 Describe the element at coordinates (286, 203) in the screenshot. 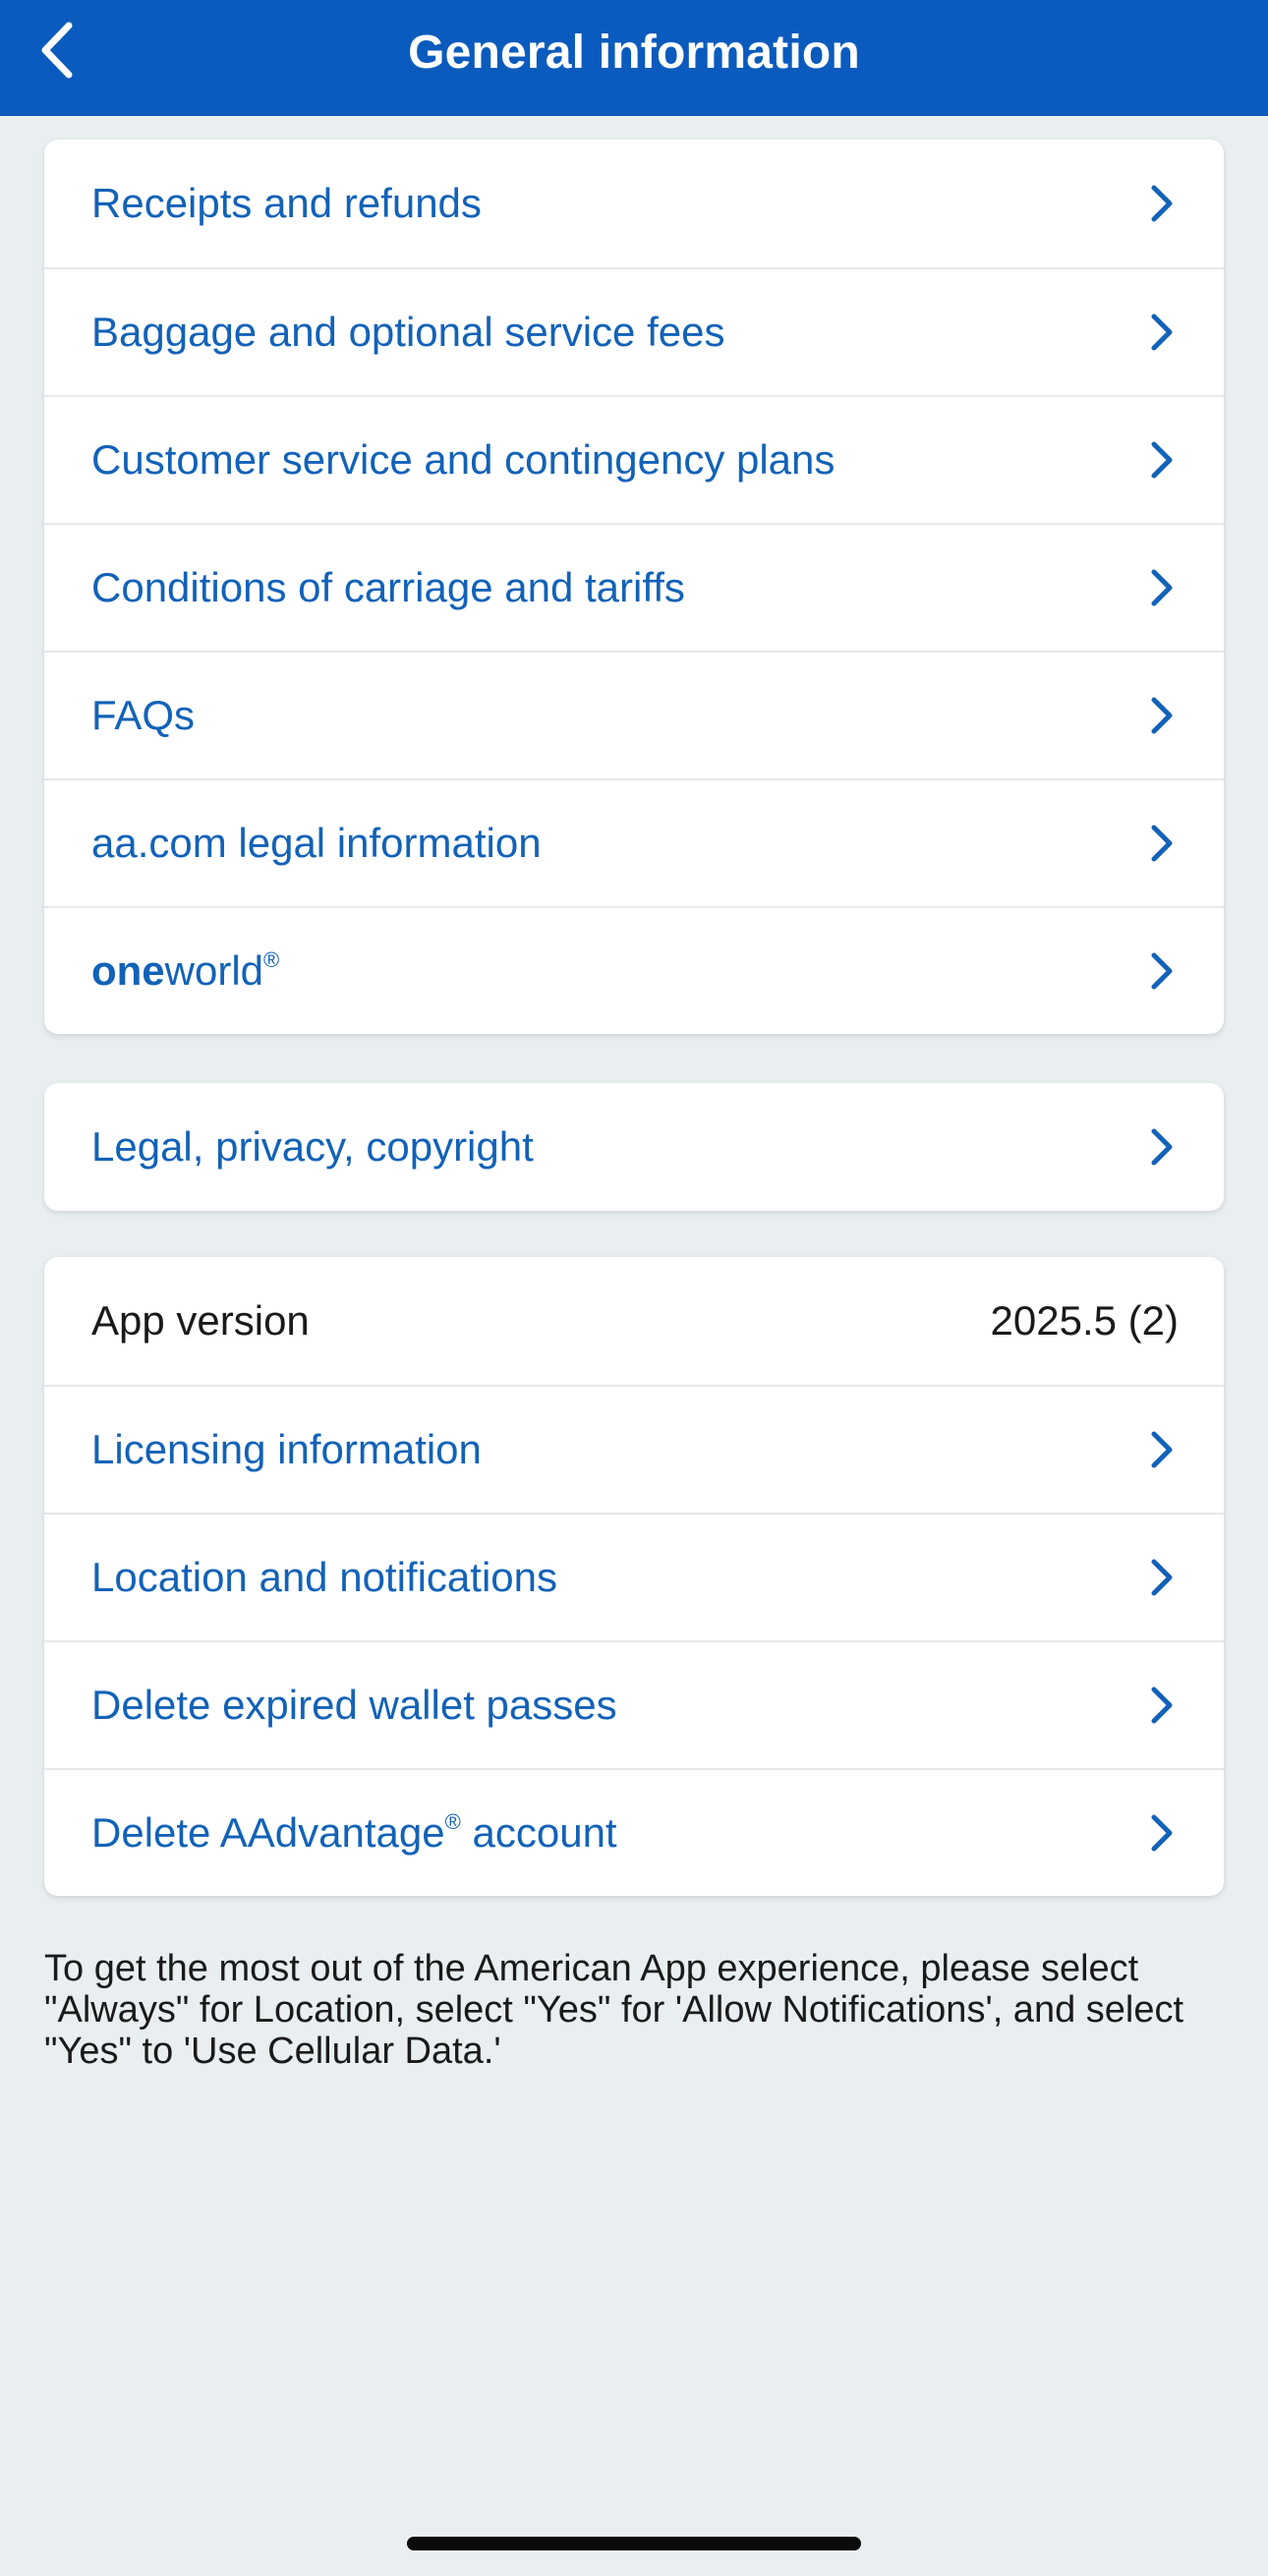

I see `row-label: Receipts and refunds` at that location.